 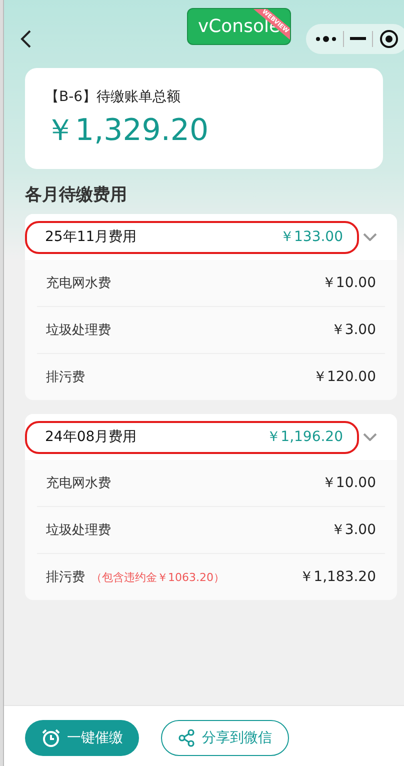 What do you see at coordinates (82, 738) in the screenshot?
I see `remind-button: 一键催缴` at bounding box center [82, 738].